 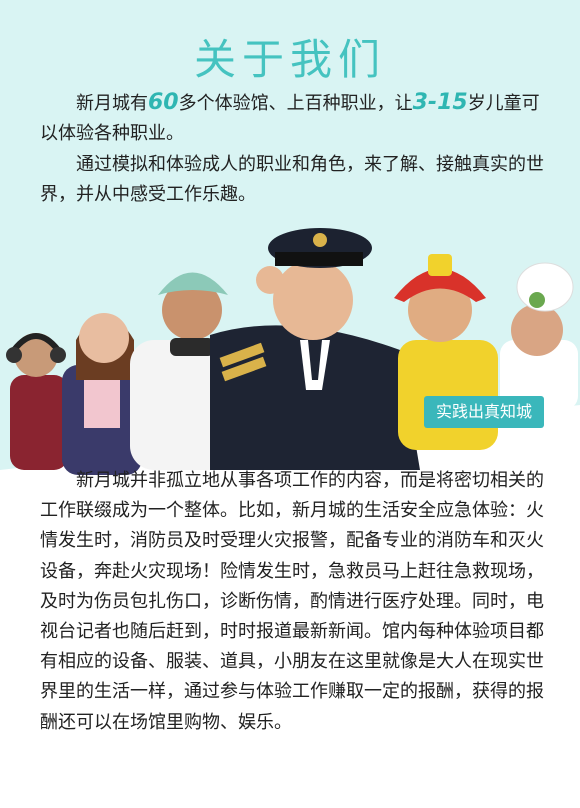 I want to click on photo-caption-badge: 实践出真知城, so click(x=484, y=412).